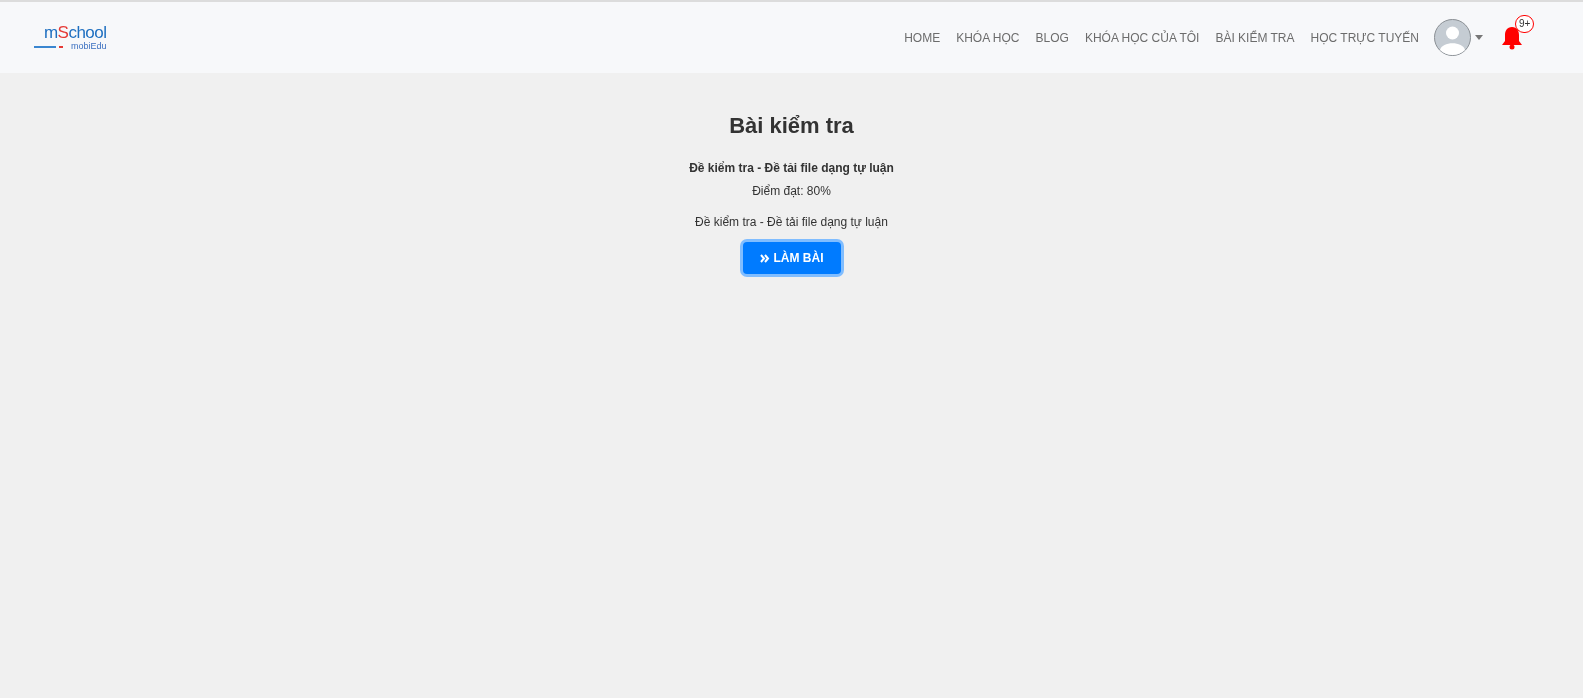  Describe the element at coordinates (1512, 37) in the screenshot. I see `bell-icon` at that location.